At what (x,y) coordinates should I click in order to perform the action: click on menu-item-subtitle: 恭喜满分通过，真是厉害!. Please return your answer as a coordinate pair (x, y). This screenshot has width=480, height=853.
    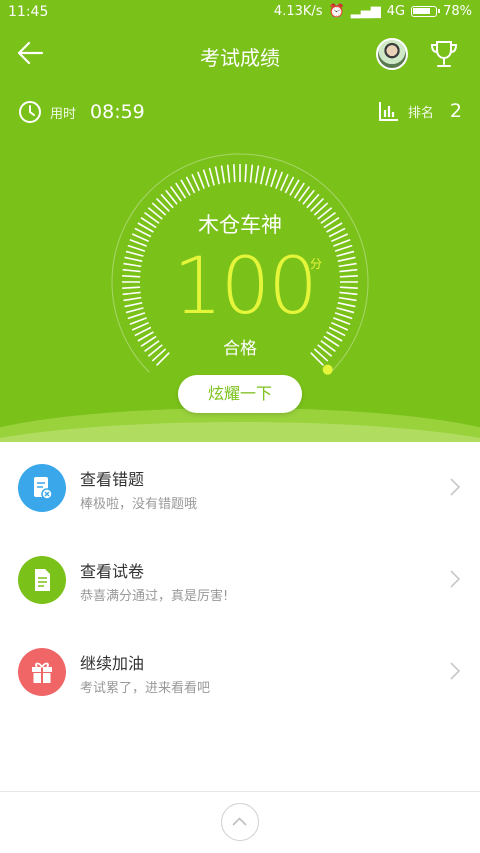
    Looking at the image, I should click on (154, 596).